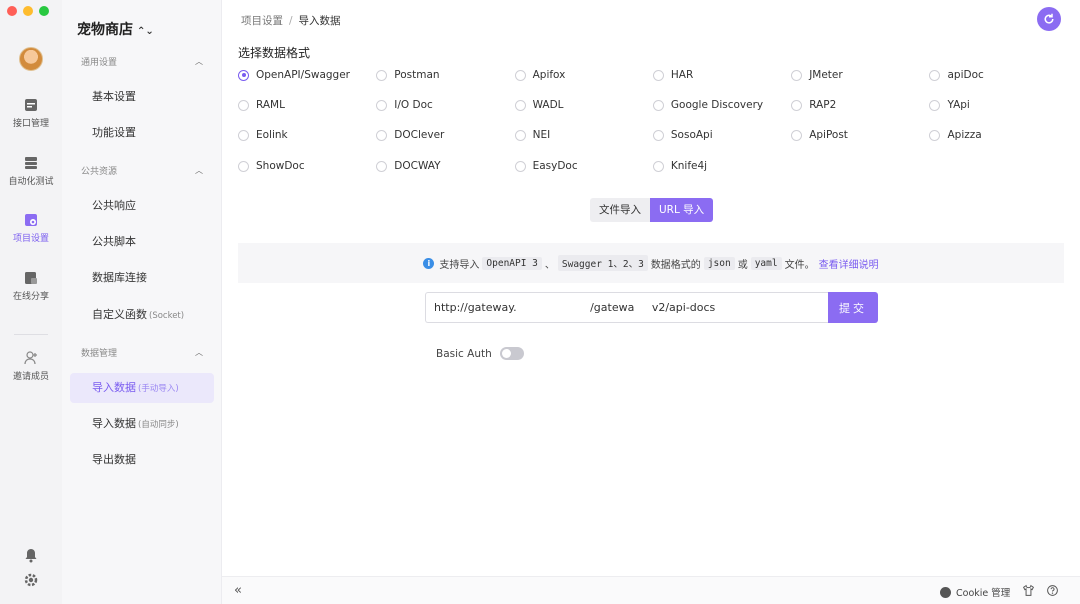 This screenshot has height=604, width=1080. Describe the element at coordinates (998, 105) in the screenshot. I see `format-option-yapi: YApi` at that location.